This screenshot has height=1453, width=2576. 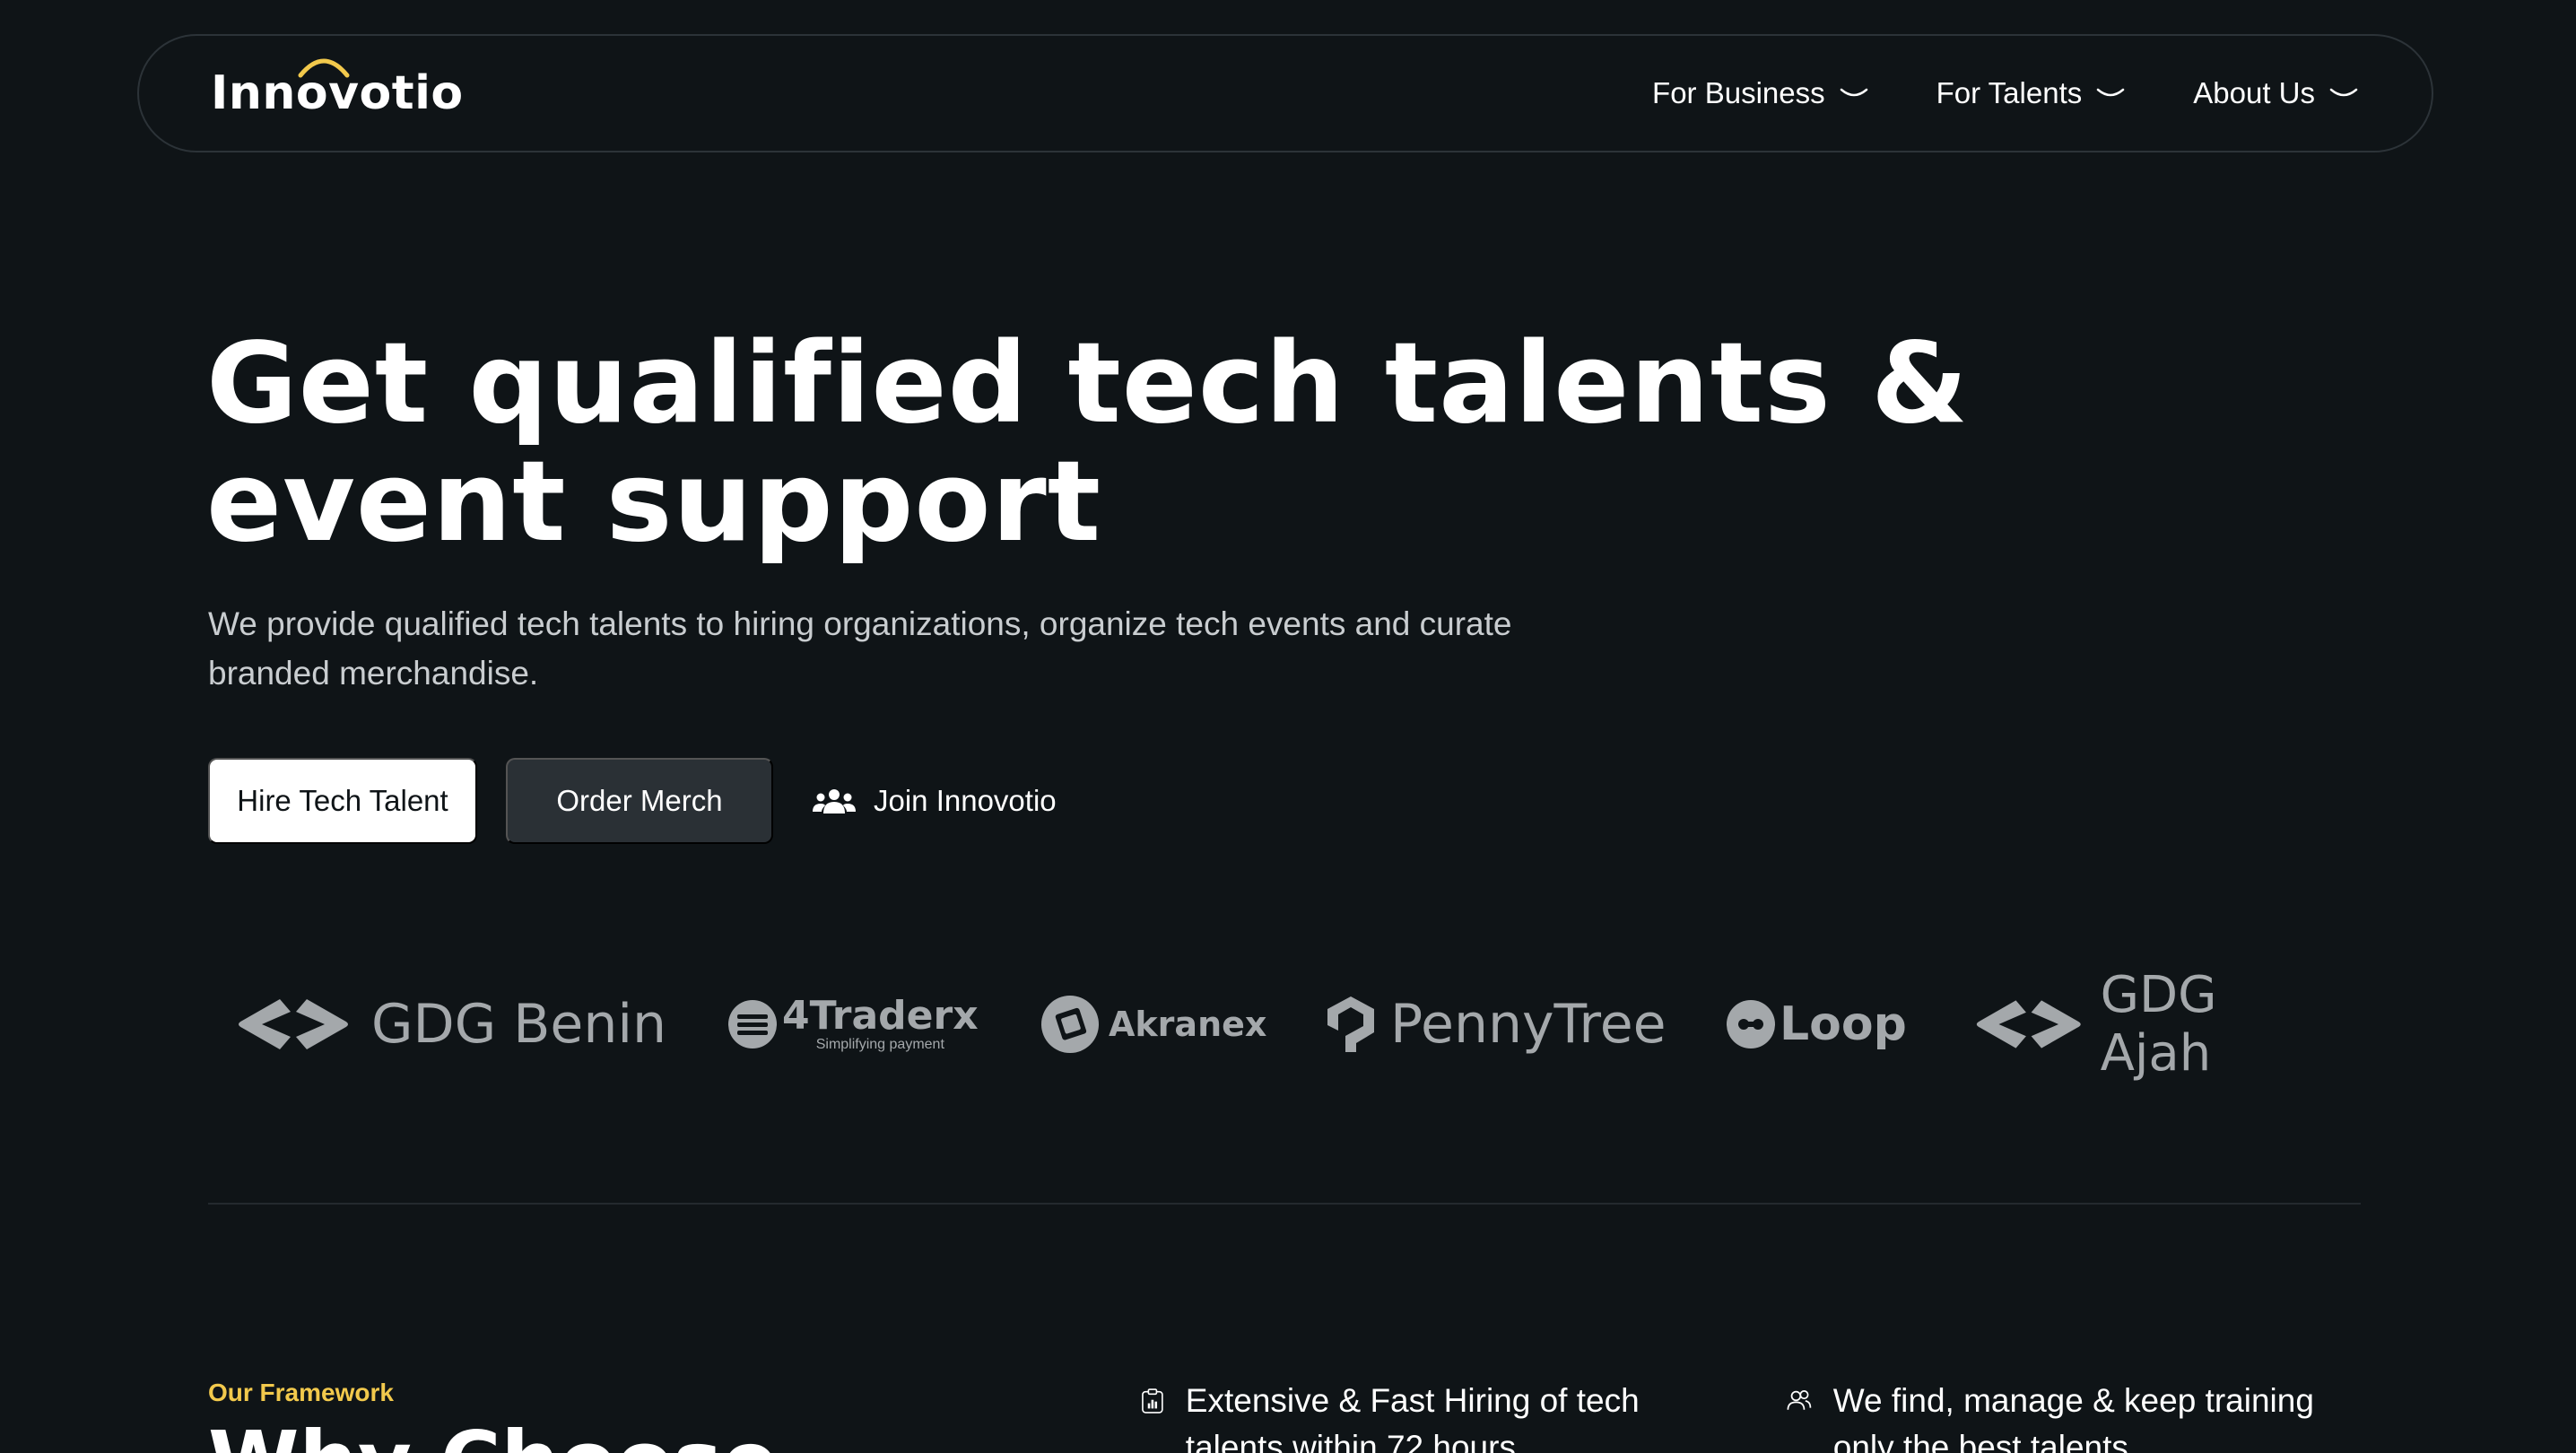 I want to click on nav-about-us: About Us, so click(x=2275, y=93).